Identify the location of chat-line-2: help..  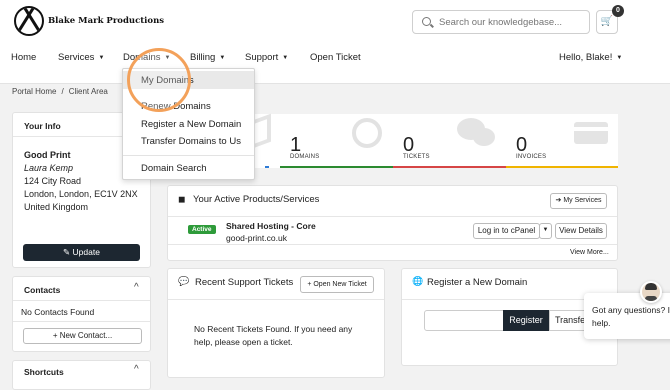
(601, 323).